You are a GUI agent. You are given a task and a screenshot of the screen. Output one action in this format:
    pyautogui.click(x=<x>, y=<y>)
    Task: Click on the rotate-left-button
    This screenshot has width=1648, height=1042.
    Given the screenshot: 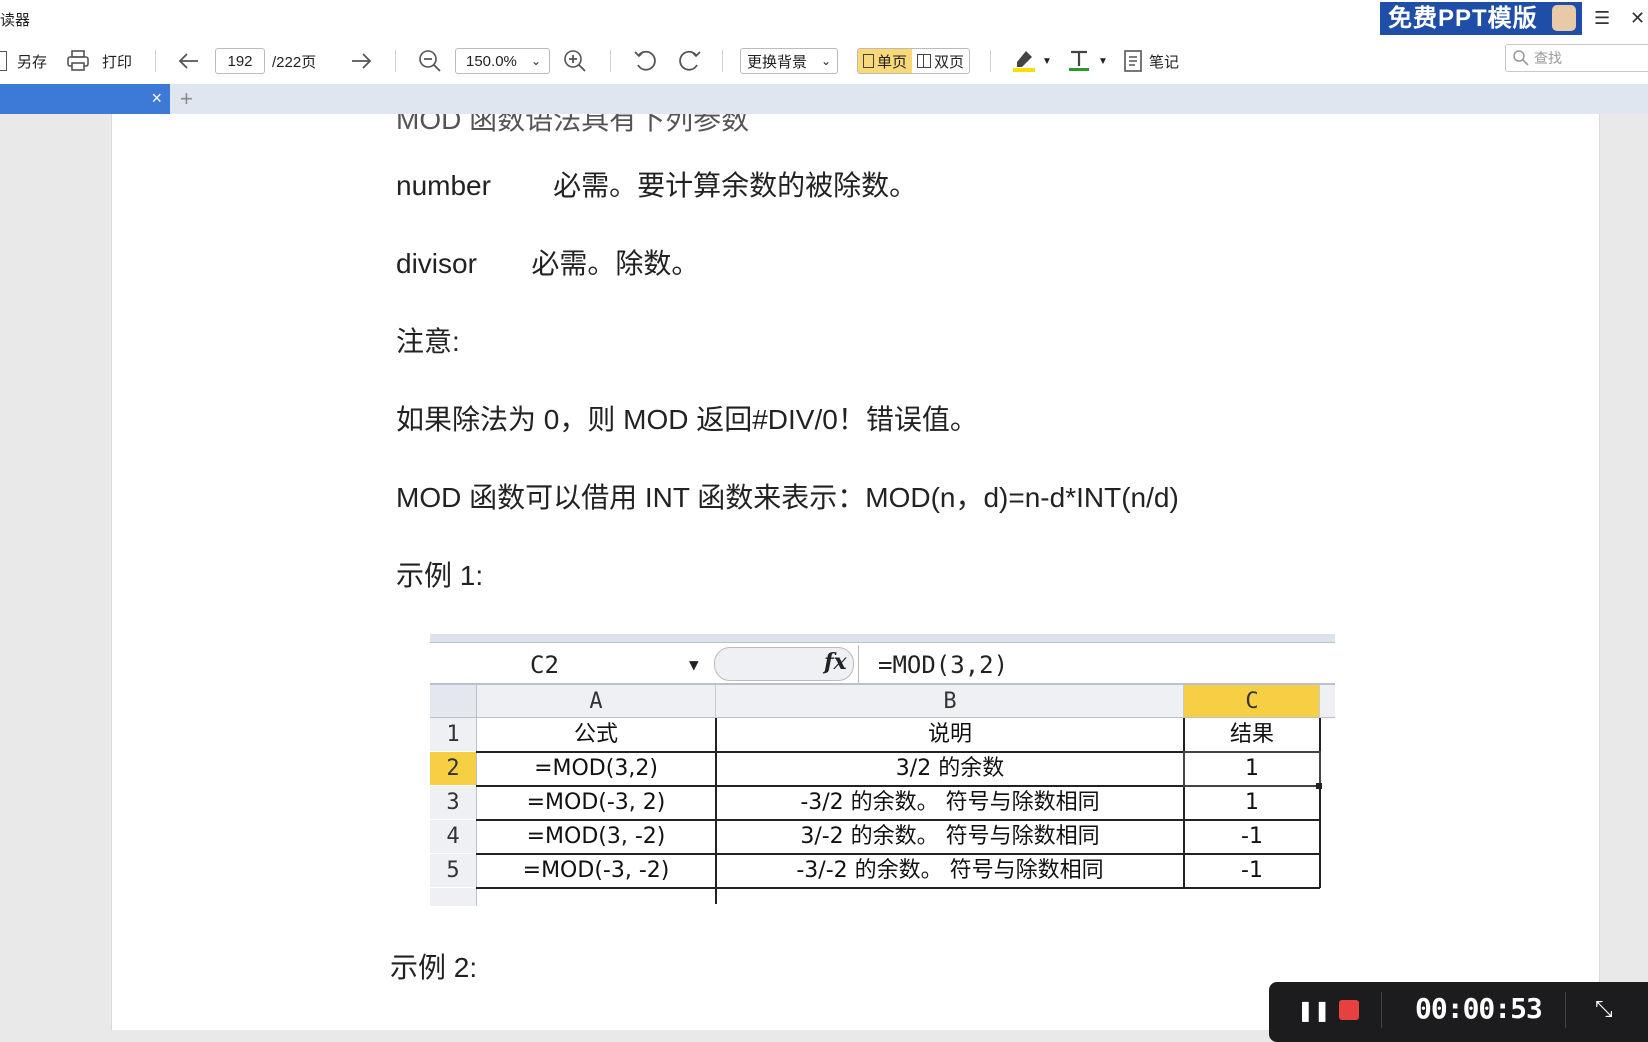 What is the action you would take?
    pyautogui.click(x=646, y=61)
    